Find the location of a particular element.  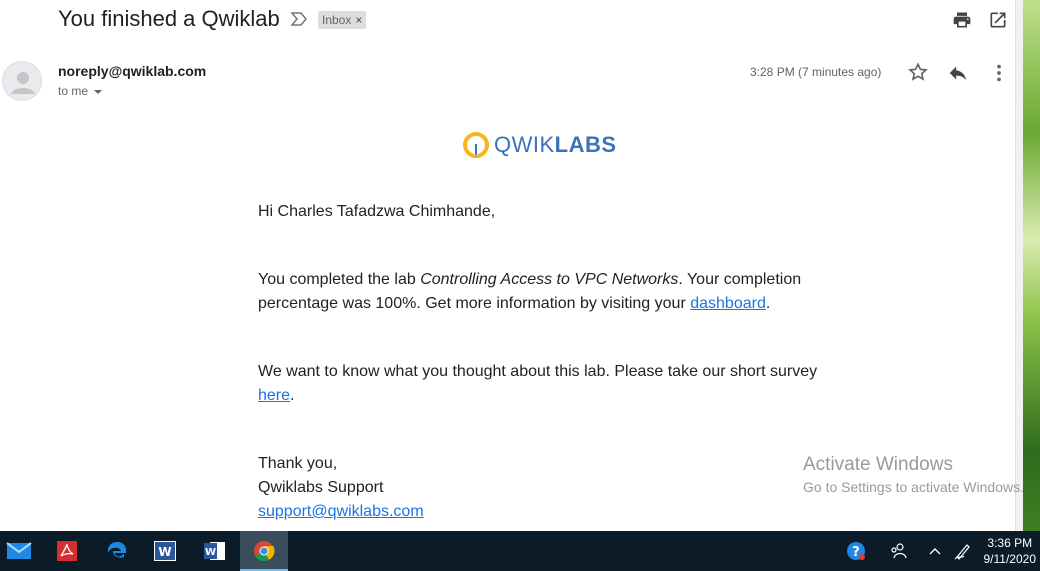

people-icon is located at coordinates (899, 551).